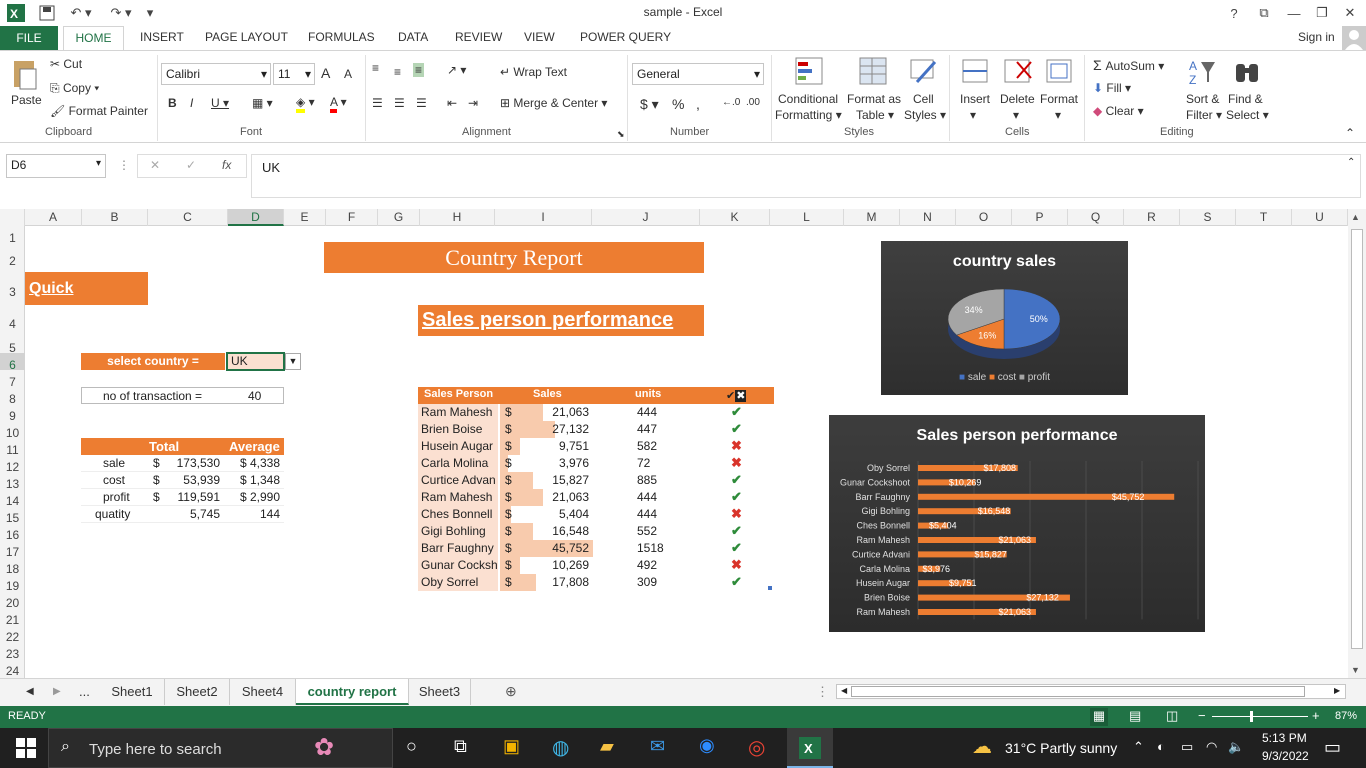  What do you see at coordinates (26, 748) in the screenshot?
I see `windows-start-icon` at bounding box center [26, 748].